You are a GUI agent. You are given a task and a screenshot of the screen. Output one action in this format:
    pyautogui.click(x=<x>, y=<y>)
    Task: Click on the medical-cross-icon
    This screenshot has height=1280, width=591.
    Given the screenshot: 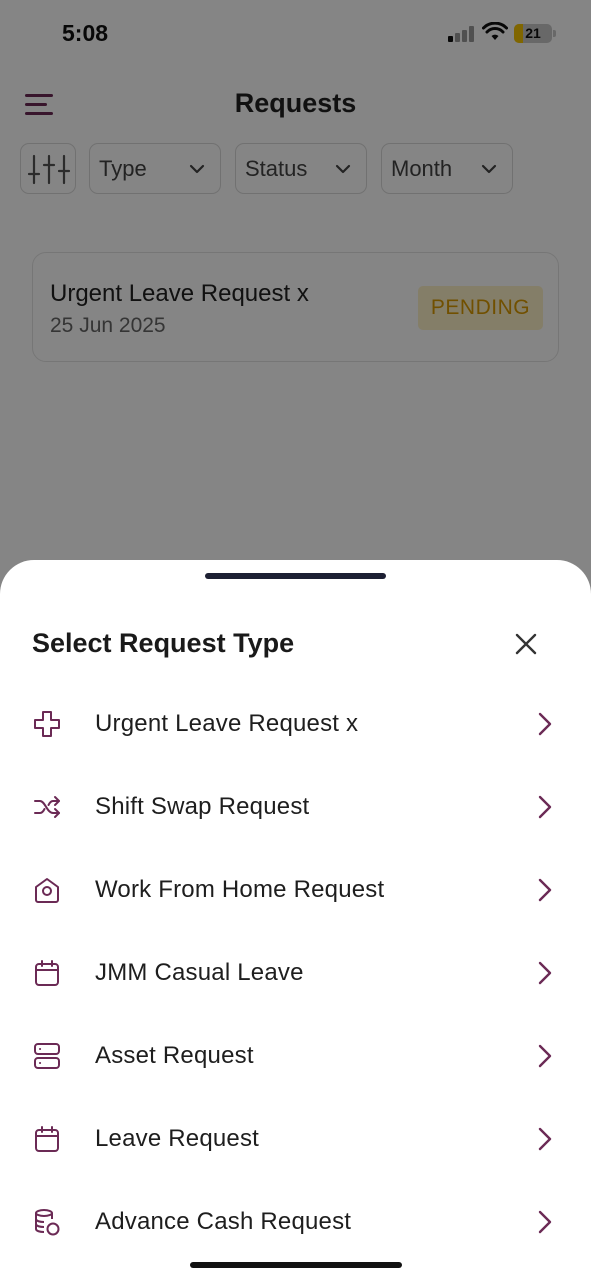 What is the action you would take?
    pyautogui.click(x=47, y=724)
    